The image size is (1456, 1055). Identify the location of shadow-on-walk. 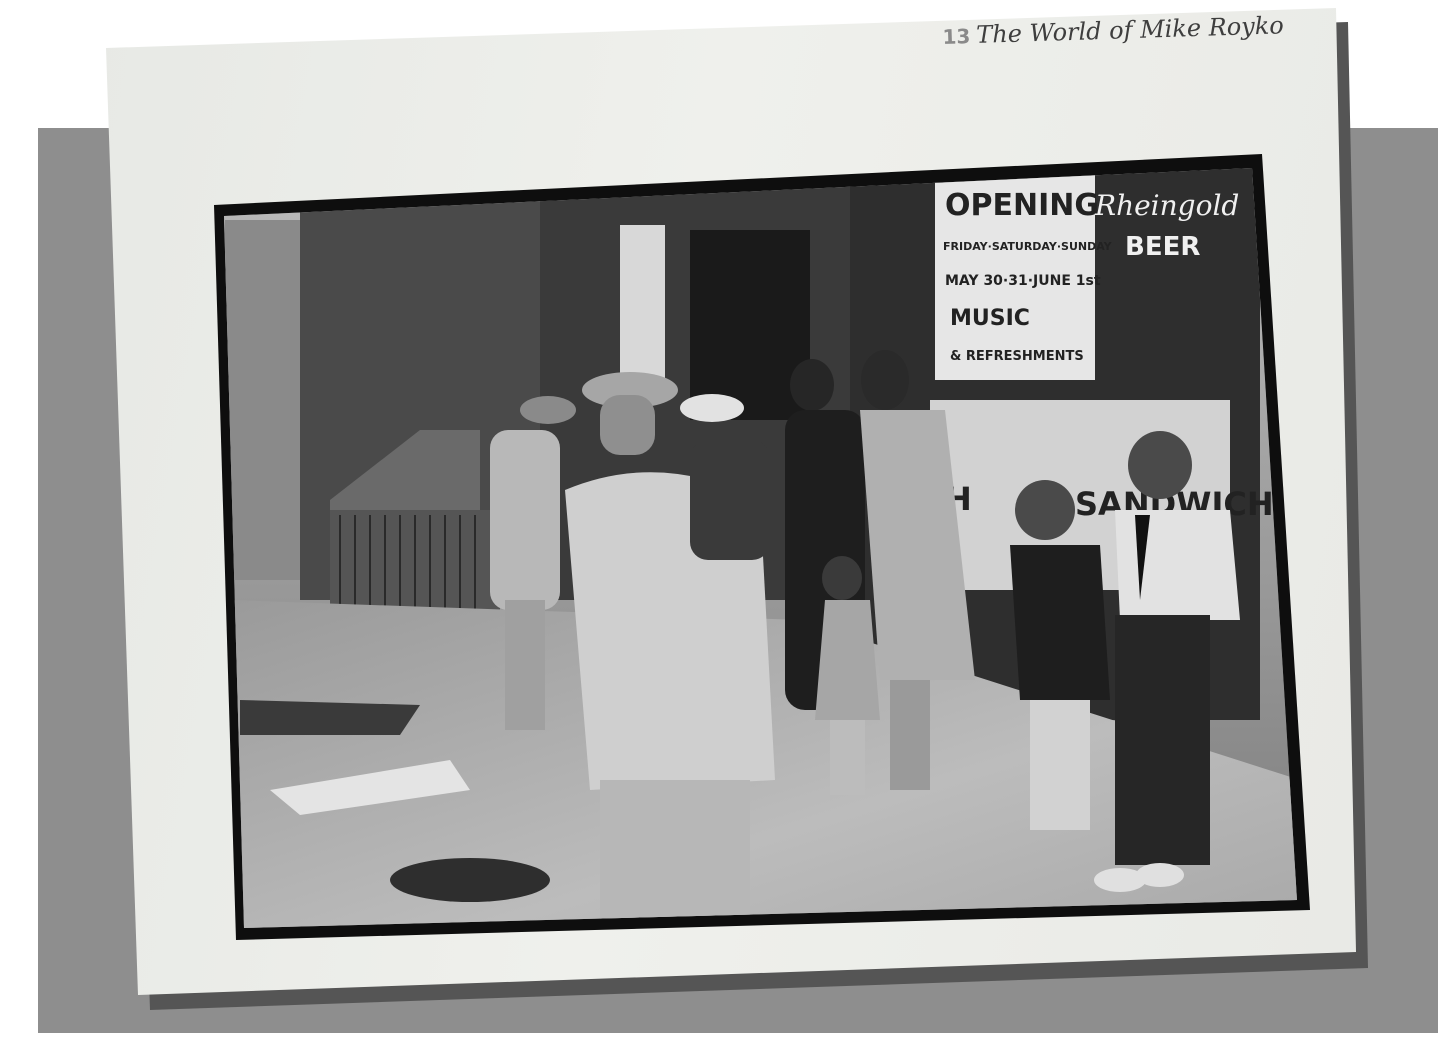
(330, 717).